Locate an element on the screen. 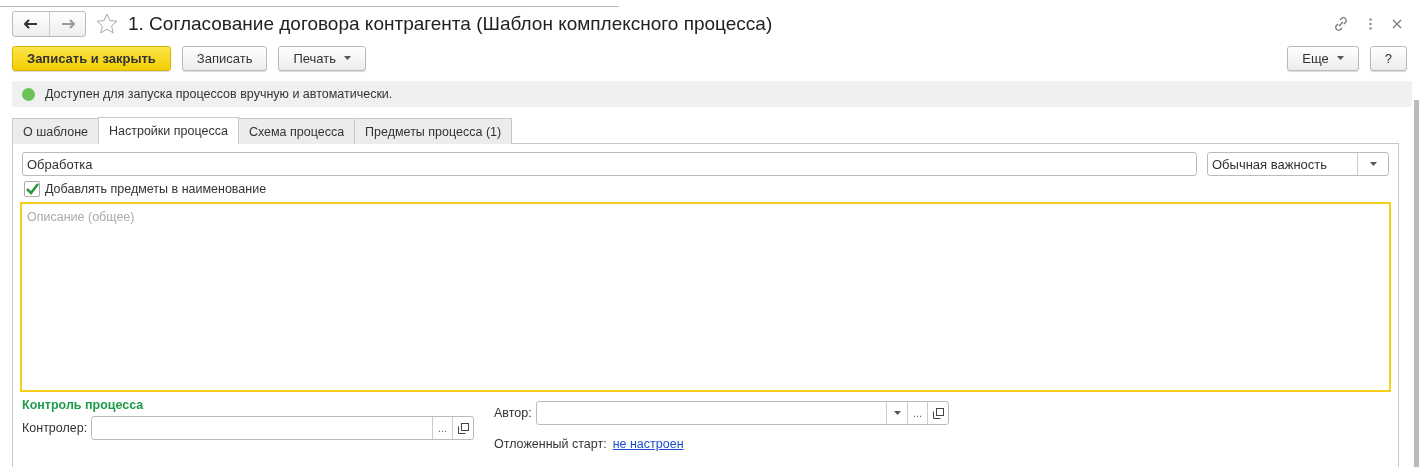  scrollbar is located at coordinates (1416, 283).